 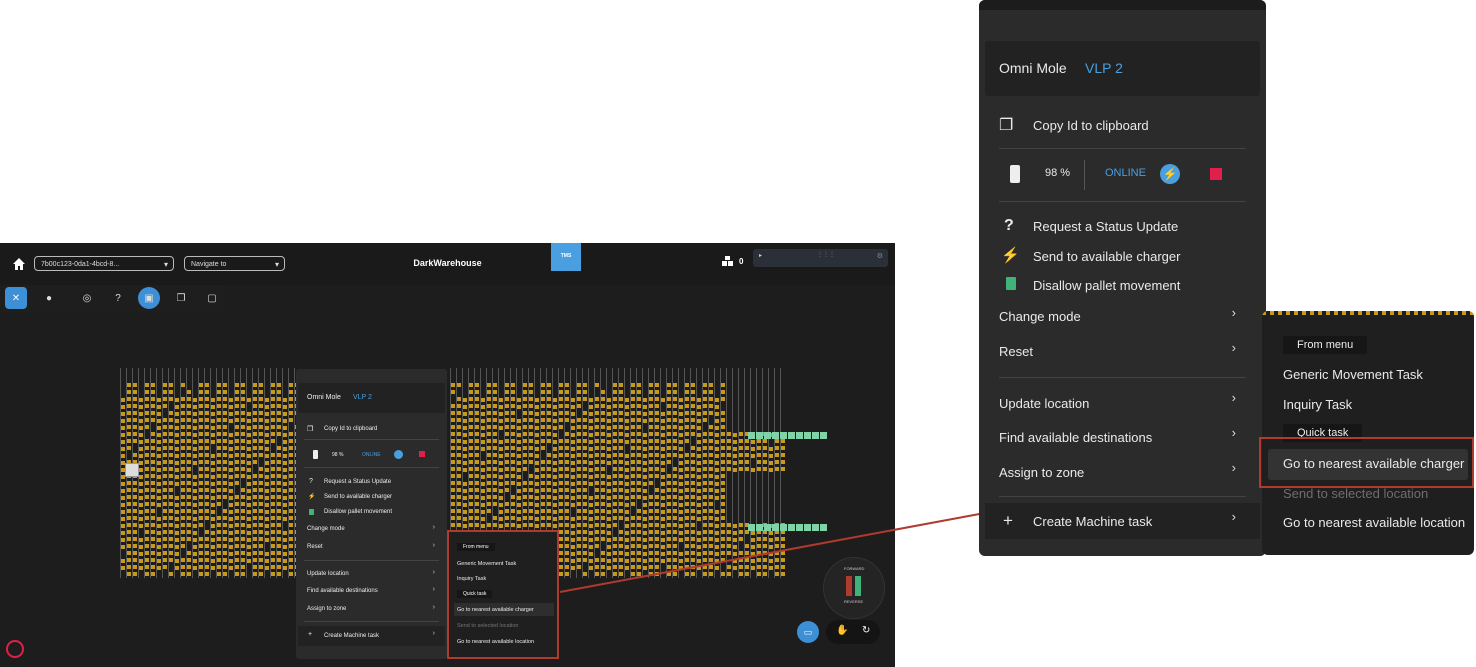 I want to click on plus-icon: +, so click(x=1008, y=520).